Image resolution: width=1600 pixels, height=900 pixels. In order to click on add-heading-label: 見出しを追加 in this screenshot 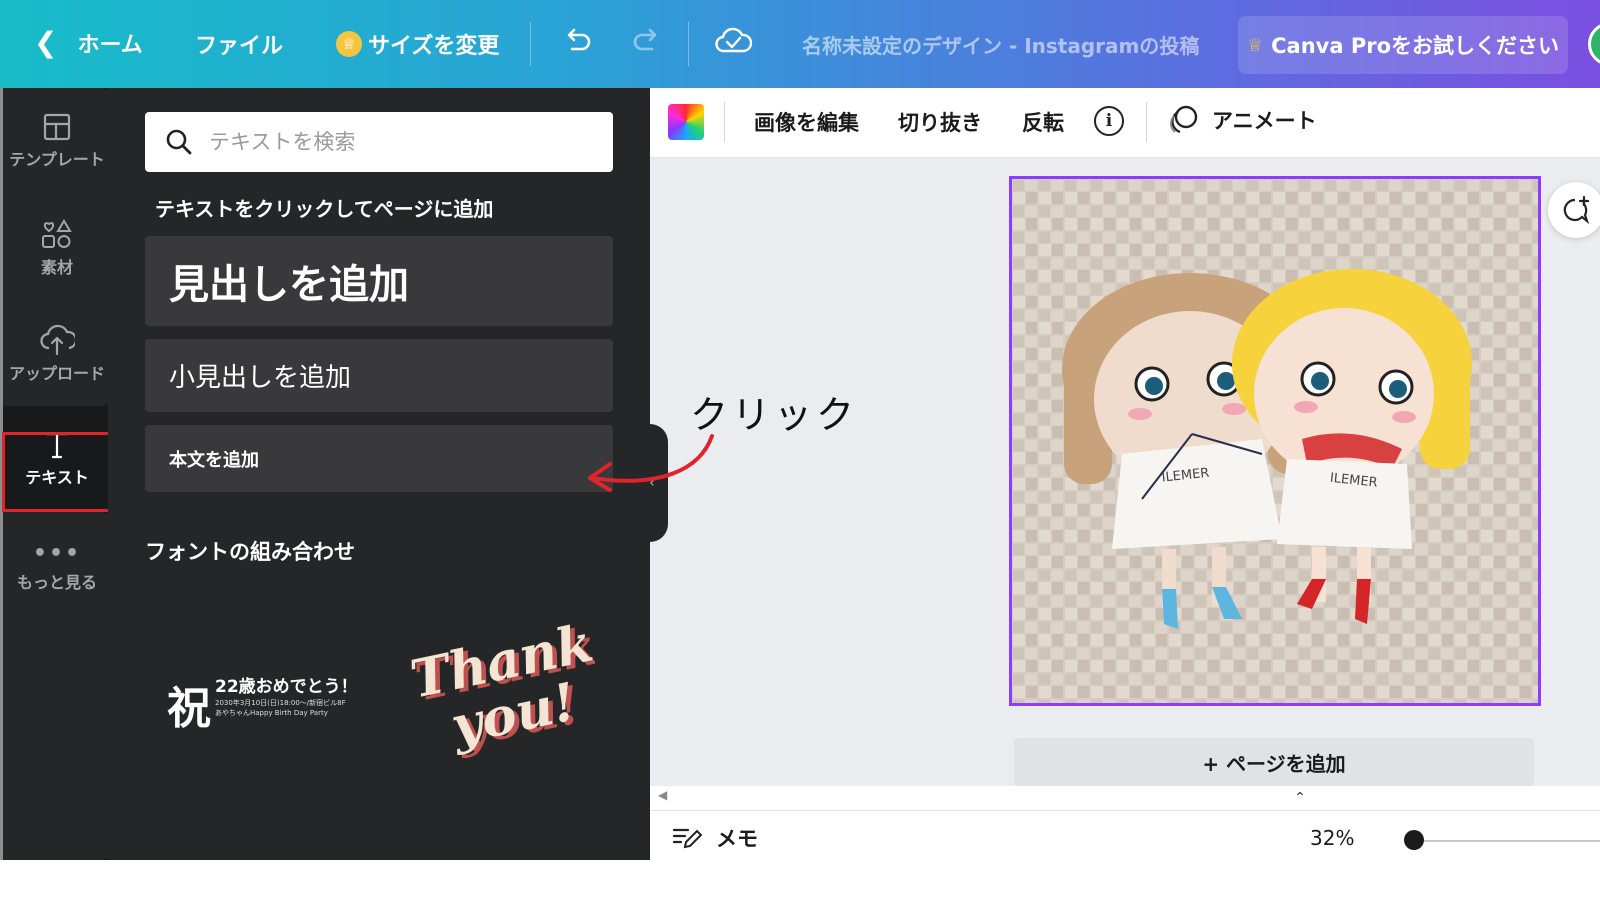, I will do `click(289, 285)`.